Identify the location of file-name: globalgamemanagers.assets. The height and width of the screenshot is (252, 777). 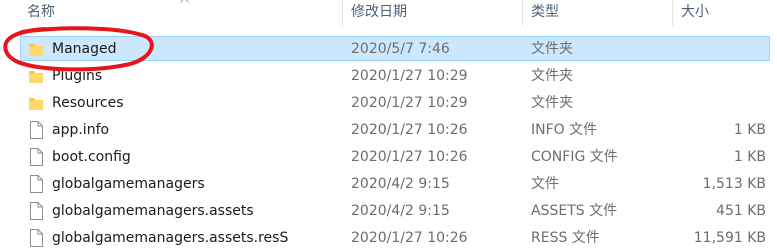
(153, 211).